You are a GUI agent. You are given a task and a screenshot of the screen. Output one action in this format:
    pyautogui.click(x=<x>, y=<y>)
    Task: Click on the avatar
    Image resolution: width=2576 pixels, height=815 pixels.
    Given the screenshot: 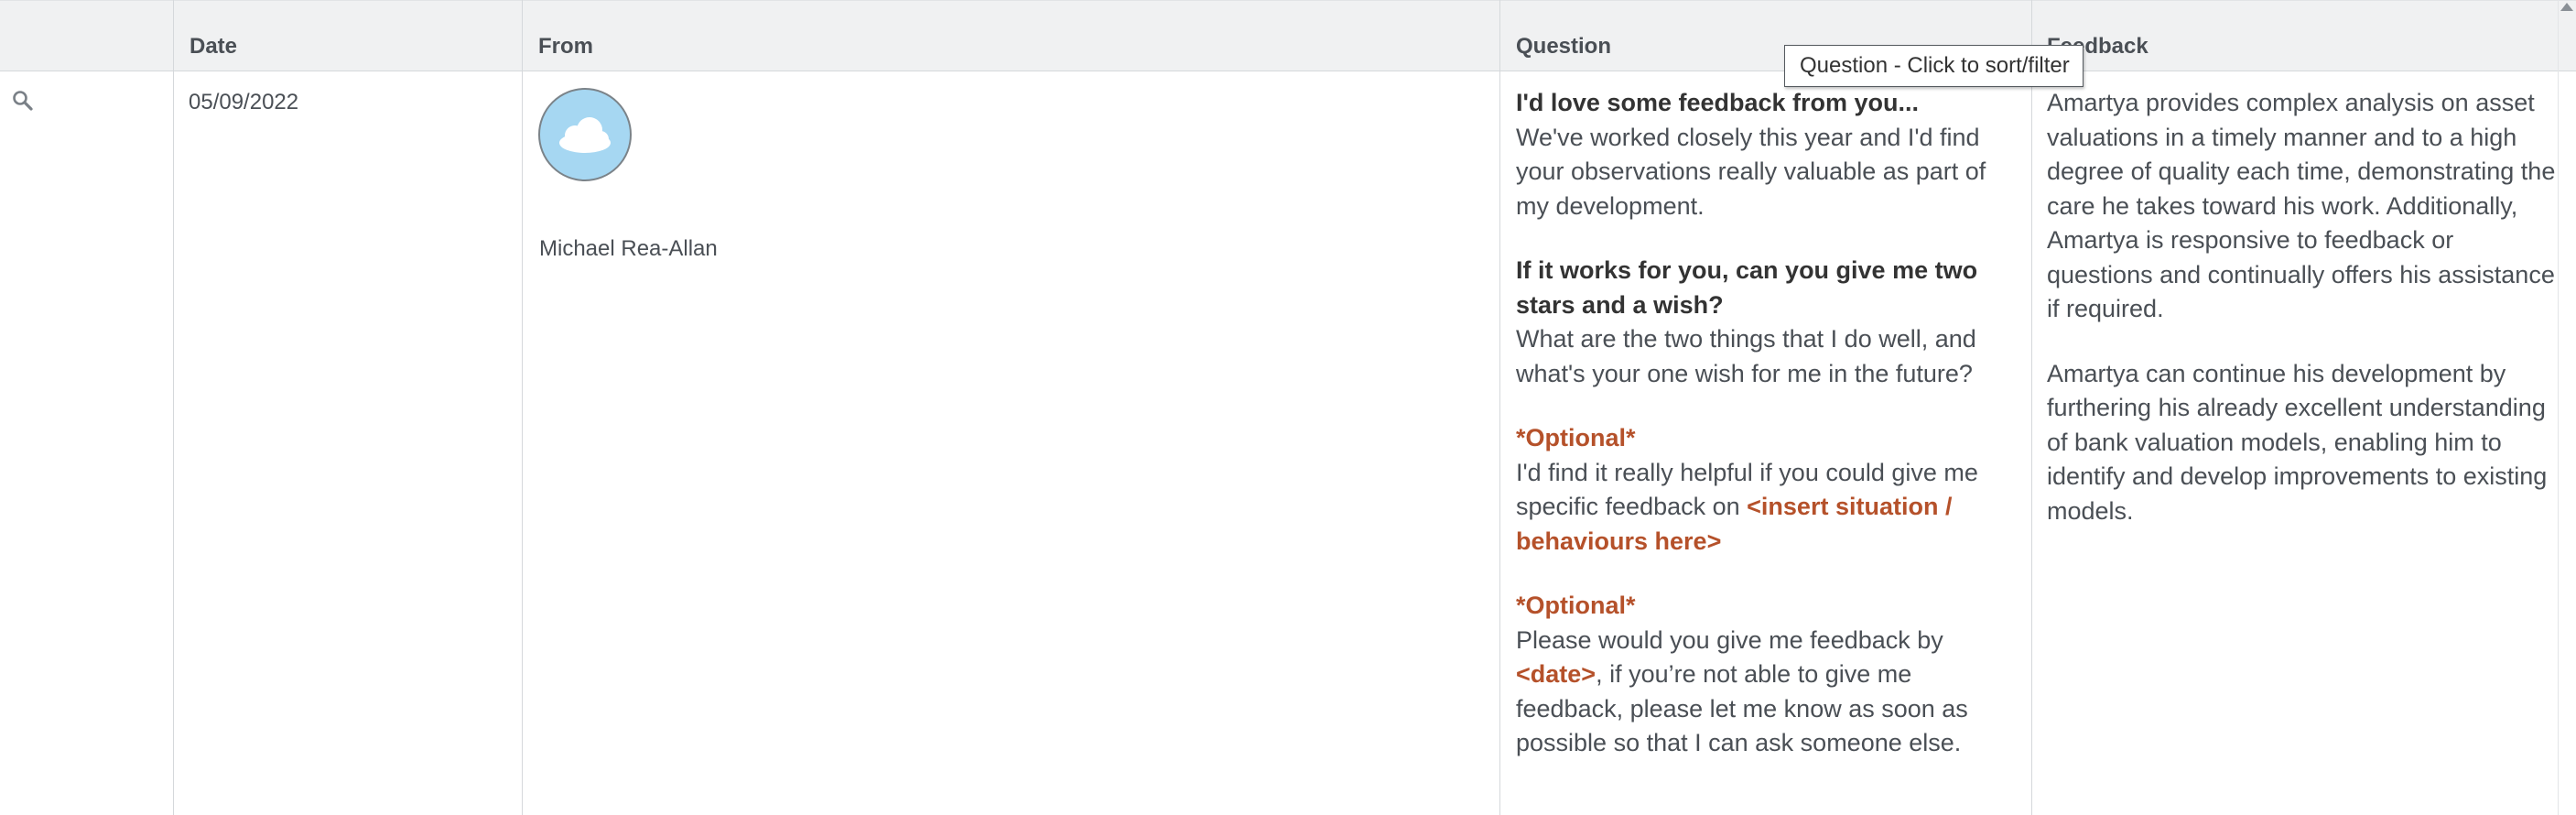 What is the action you would take?
    pyautogui.click(x=585, y=134)
    